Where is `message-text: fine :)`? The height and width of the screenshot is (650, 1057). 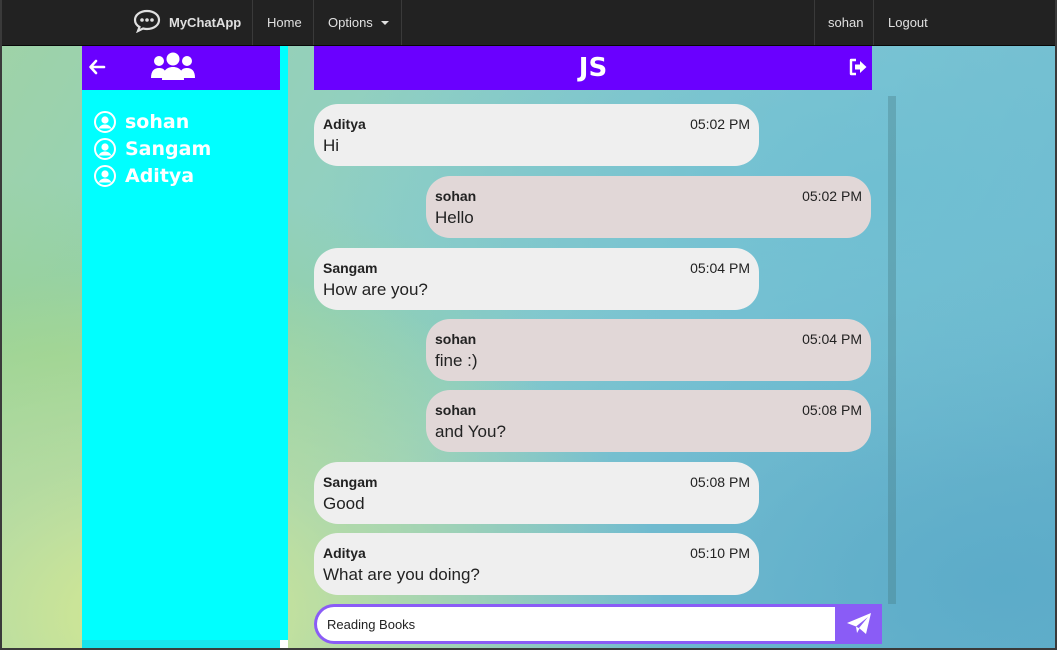
message-text: fine :) is located at coordinates (456, 360).